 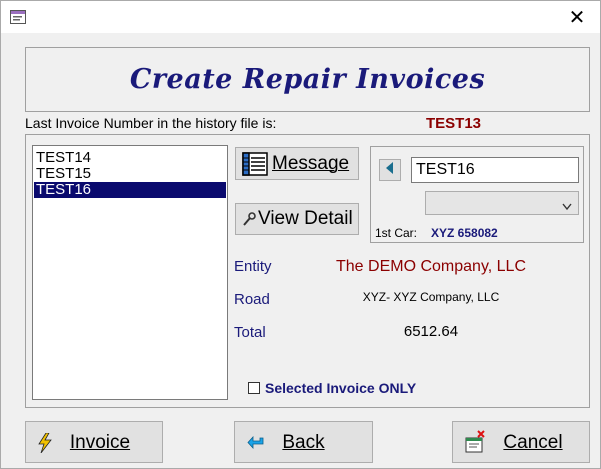 What do you see at coordinates (341, 388) in the screenshot?
I see `selected-only-label: Selected Invoice ONLY` at bounding box center [341, 388].